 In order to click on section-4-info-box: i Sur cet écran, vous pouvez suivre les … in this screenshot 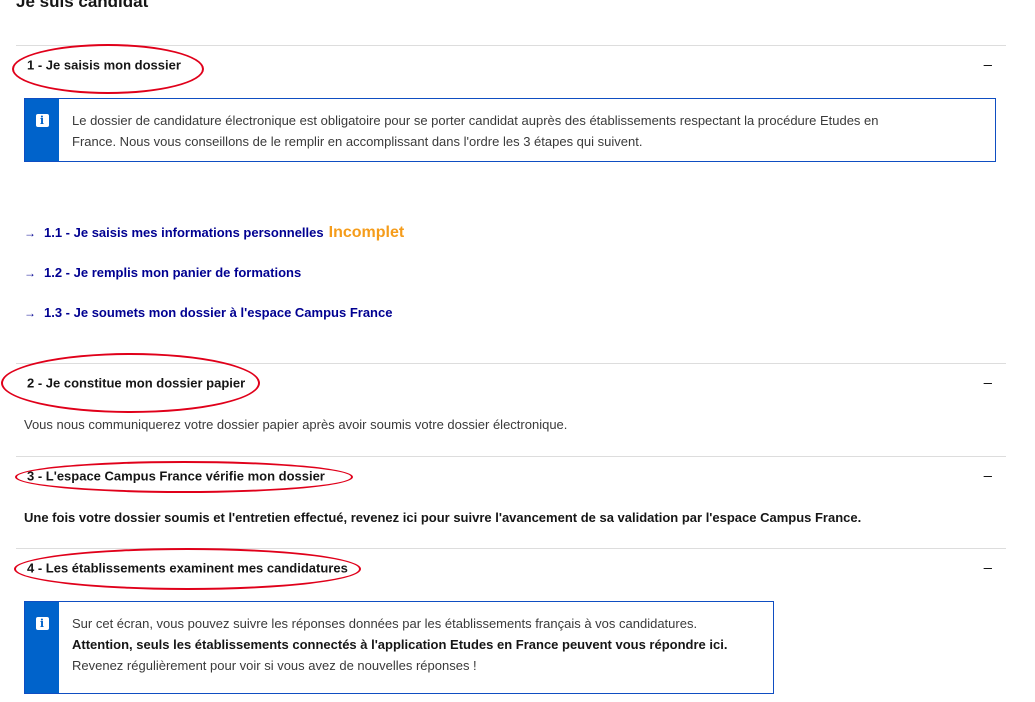, I will do `click(399, 647)`.